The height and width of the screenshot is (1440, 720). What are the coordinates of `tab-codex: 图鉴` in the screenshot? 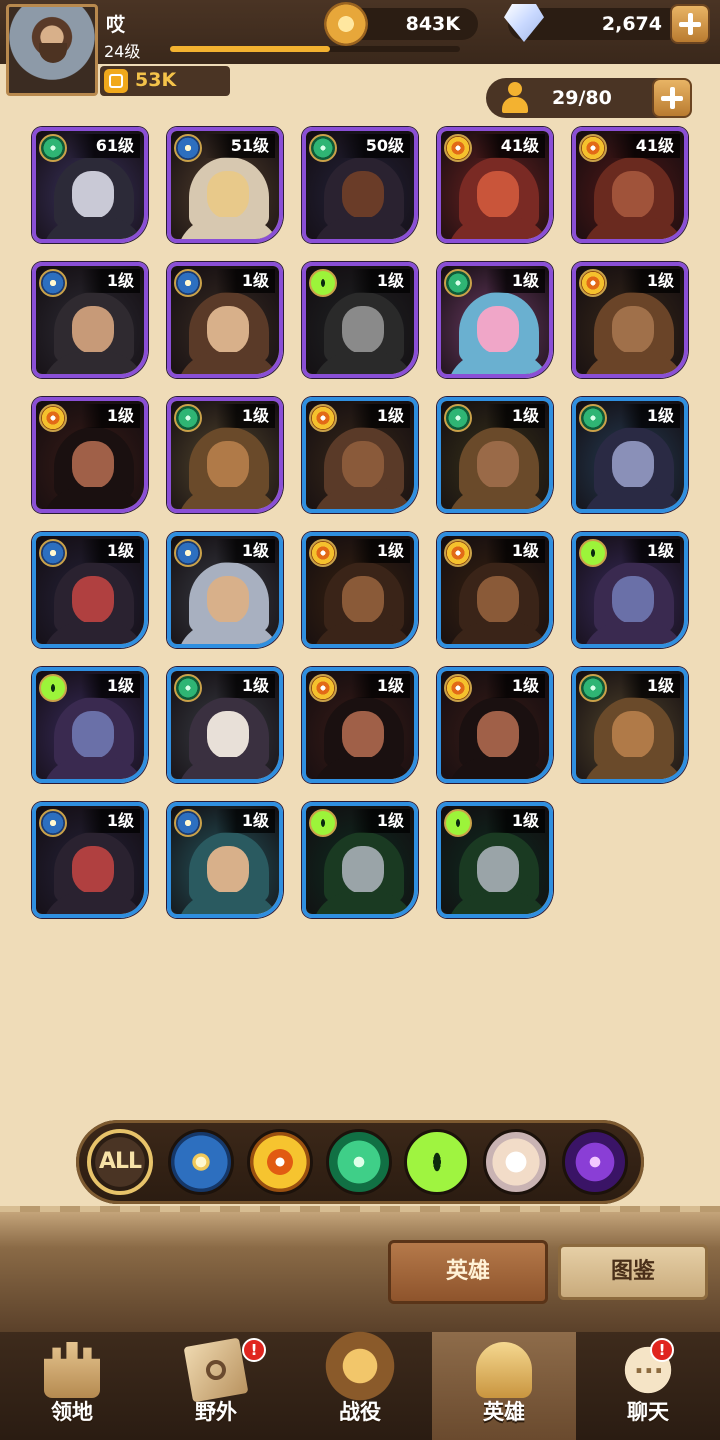 It's located at (633, 1272).